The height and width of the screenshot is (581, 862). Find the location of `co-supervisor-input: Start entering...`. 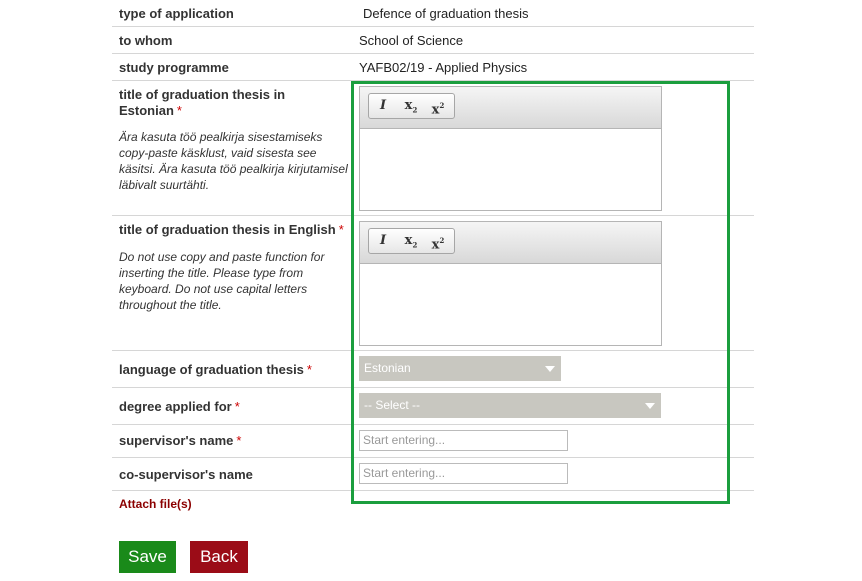

co-supervisor-input: Start entering... is located at coordinates (463, 473).